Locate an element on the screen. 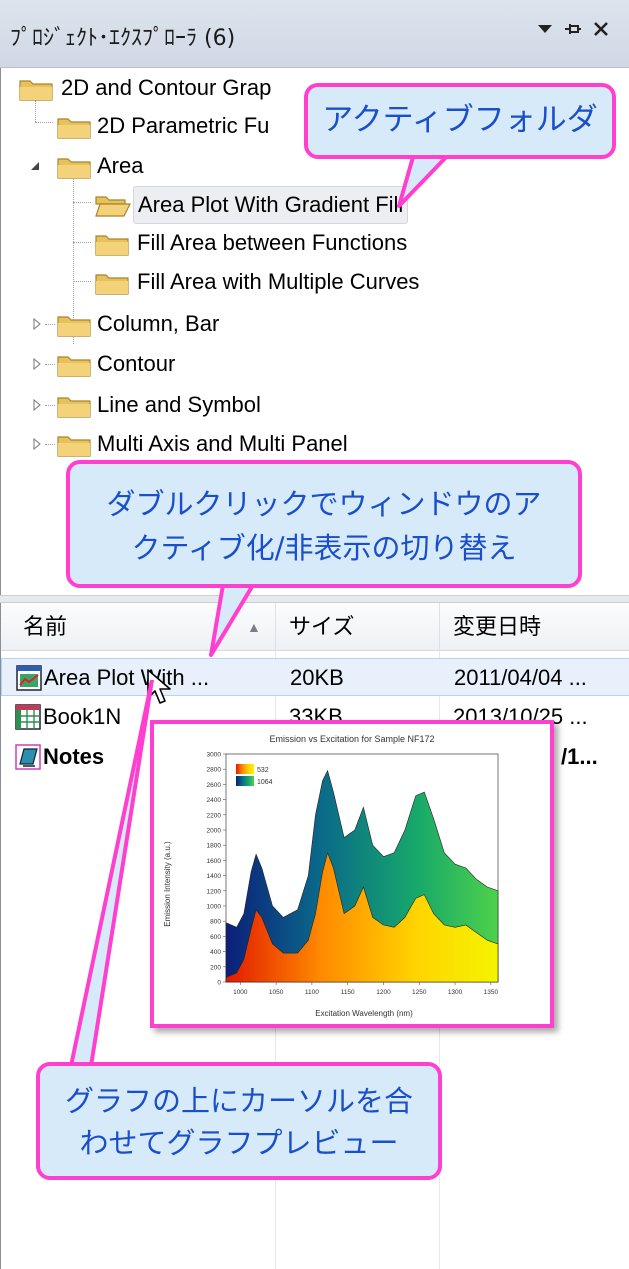 The width and height of the screenshot is (629, 1269). callout-text: クティブ化/非表示の切り替え is located at coordinates (324, 548).